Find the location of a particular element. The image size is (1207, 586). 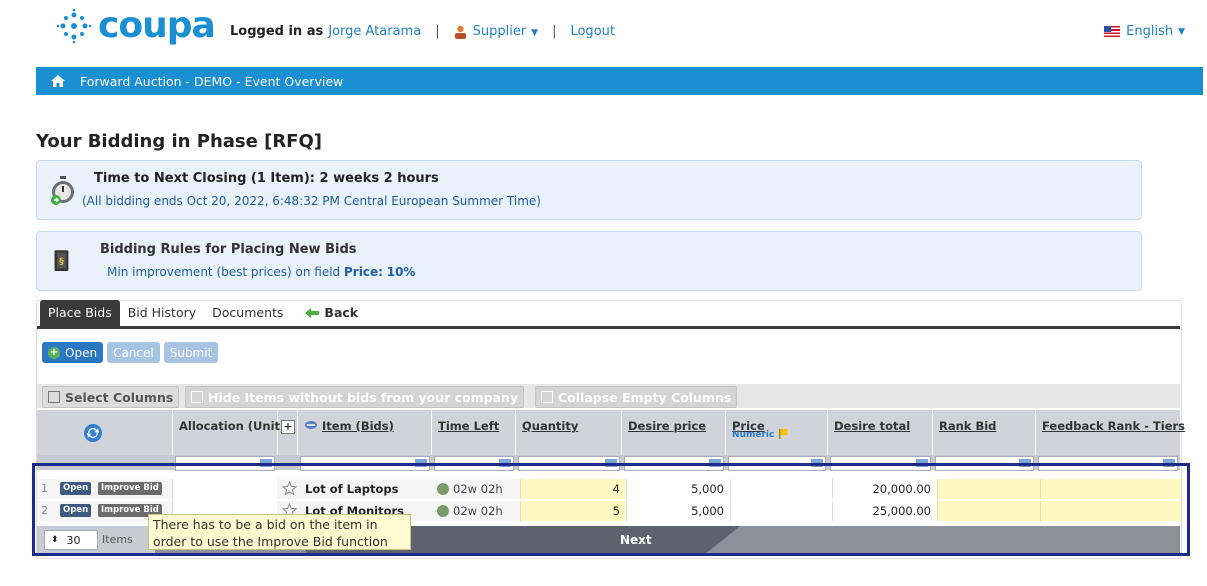

tab-bid-history: Bid History is located at coordinates (162, 313).